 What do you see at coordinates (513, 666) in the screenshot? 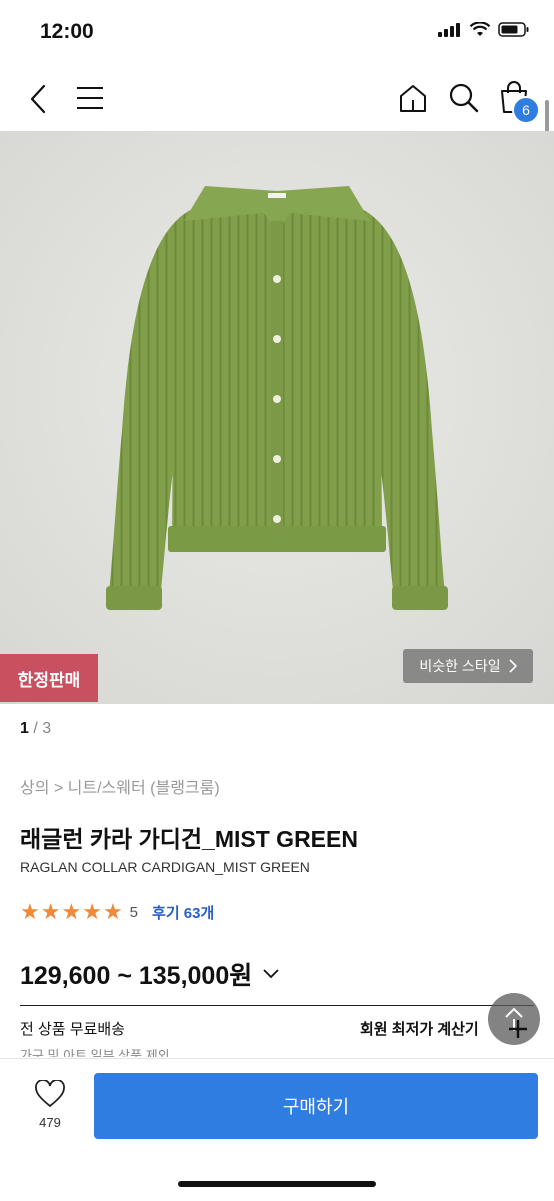
I see `chevron-right-icon` at bounding box center [513, 666].